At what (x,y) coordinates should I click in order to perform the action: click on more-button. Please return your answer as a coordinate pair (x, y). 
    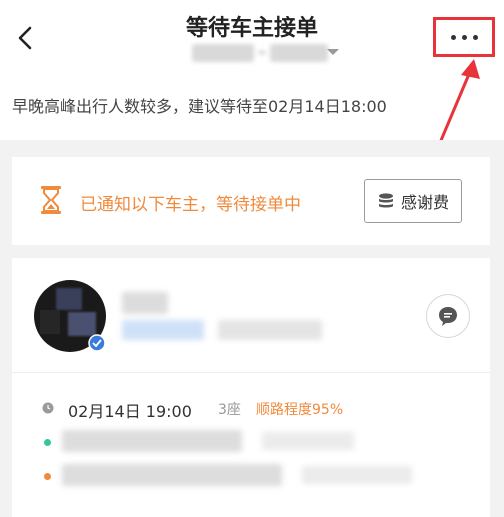
    Looking at the image, I should click on (464, 37).